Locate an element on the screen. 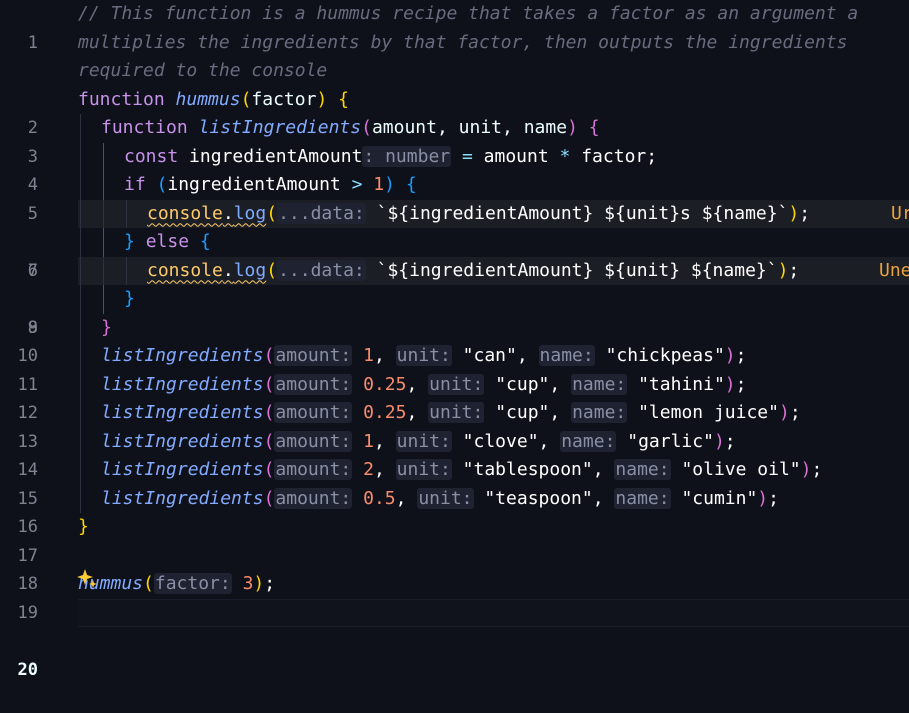  bracket-token: { is located at coordinates (205, 241).